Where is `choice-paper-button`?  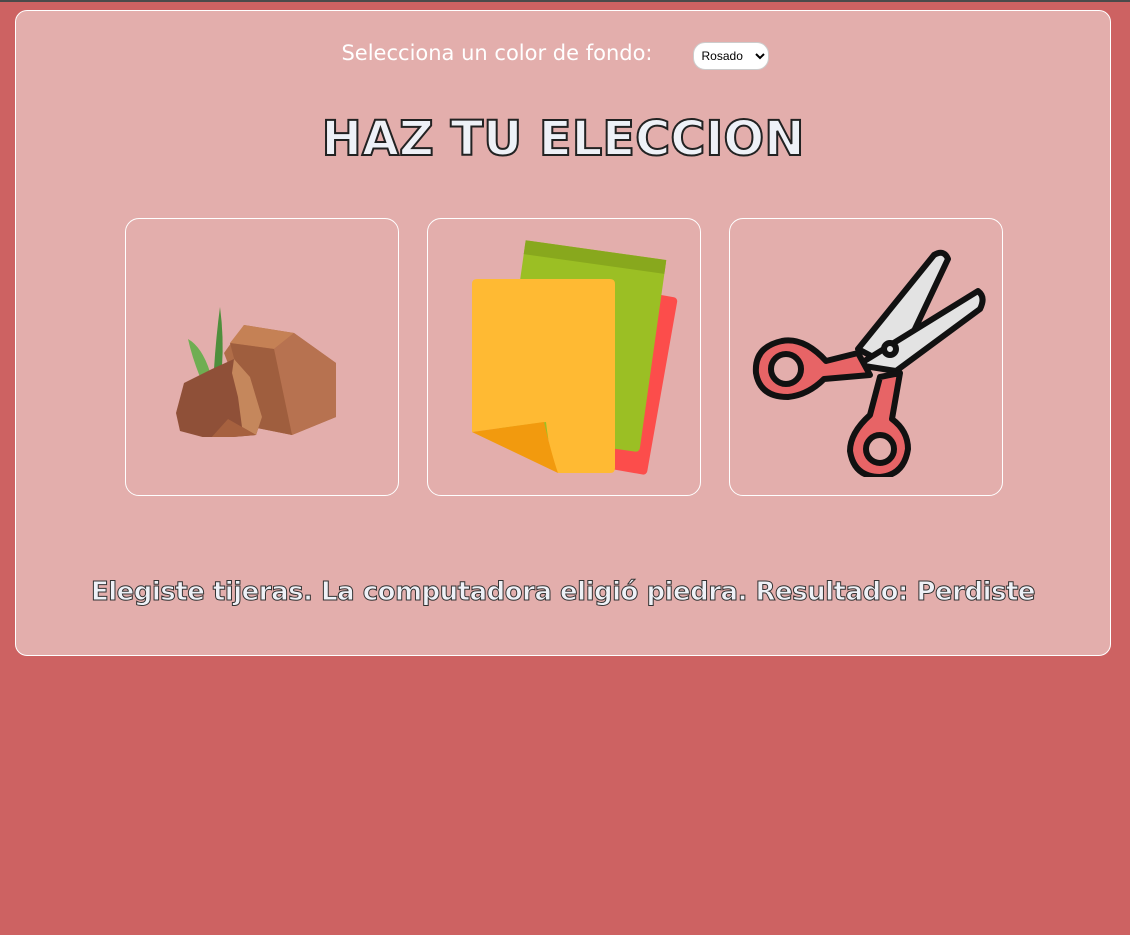
choice-paper-button is located at coordinates (564, 357).